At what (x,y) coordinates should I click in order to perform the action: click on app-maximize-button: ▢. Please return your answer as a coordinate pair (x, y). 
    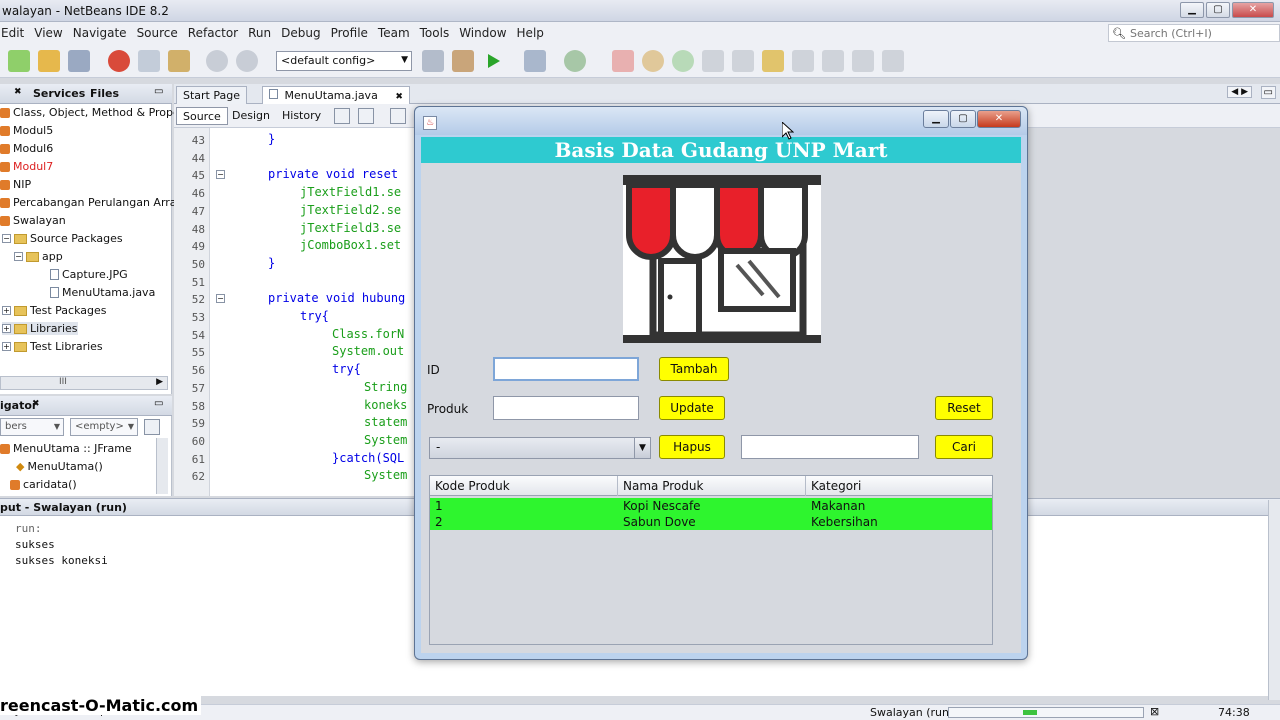
    Looking at the image, I should click on (963, 119).